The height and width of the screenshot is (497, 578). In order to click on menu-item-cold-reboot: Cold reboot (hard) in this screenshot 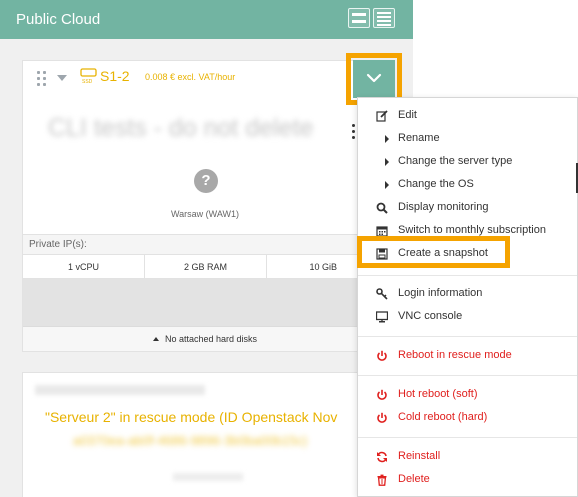, I will do `click(467, 418)`.